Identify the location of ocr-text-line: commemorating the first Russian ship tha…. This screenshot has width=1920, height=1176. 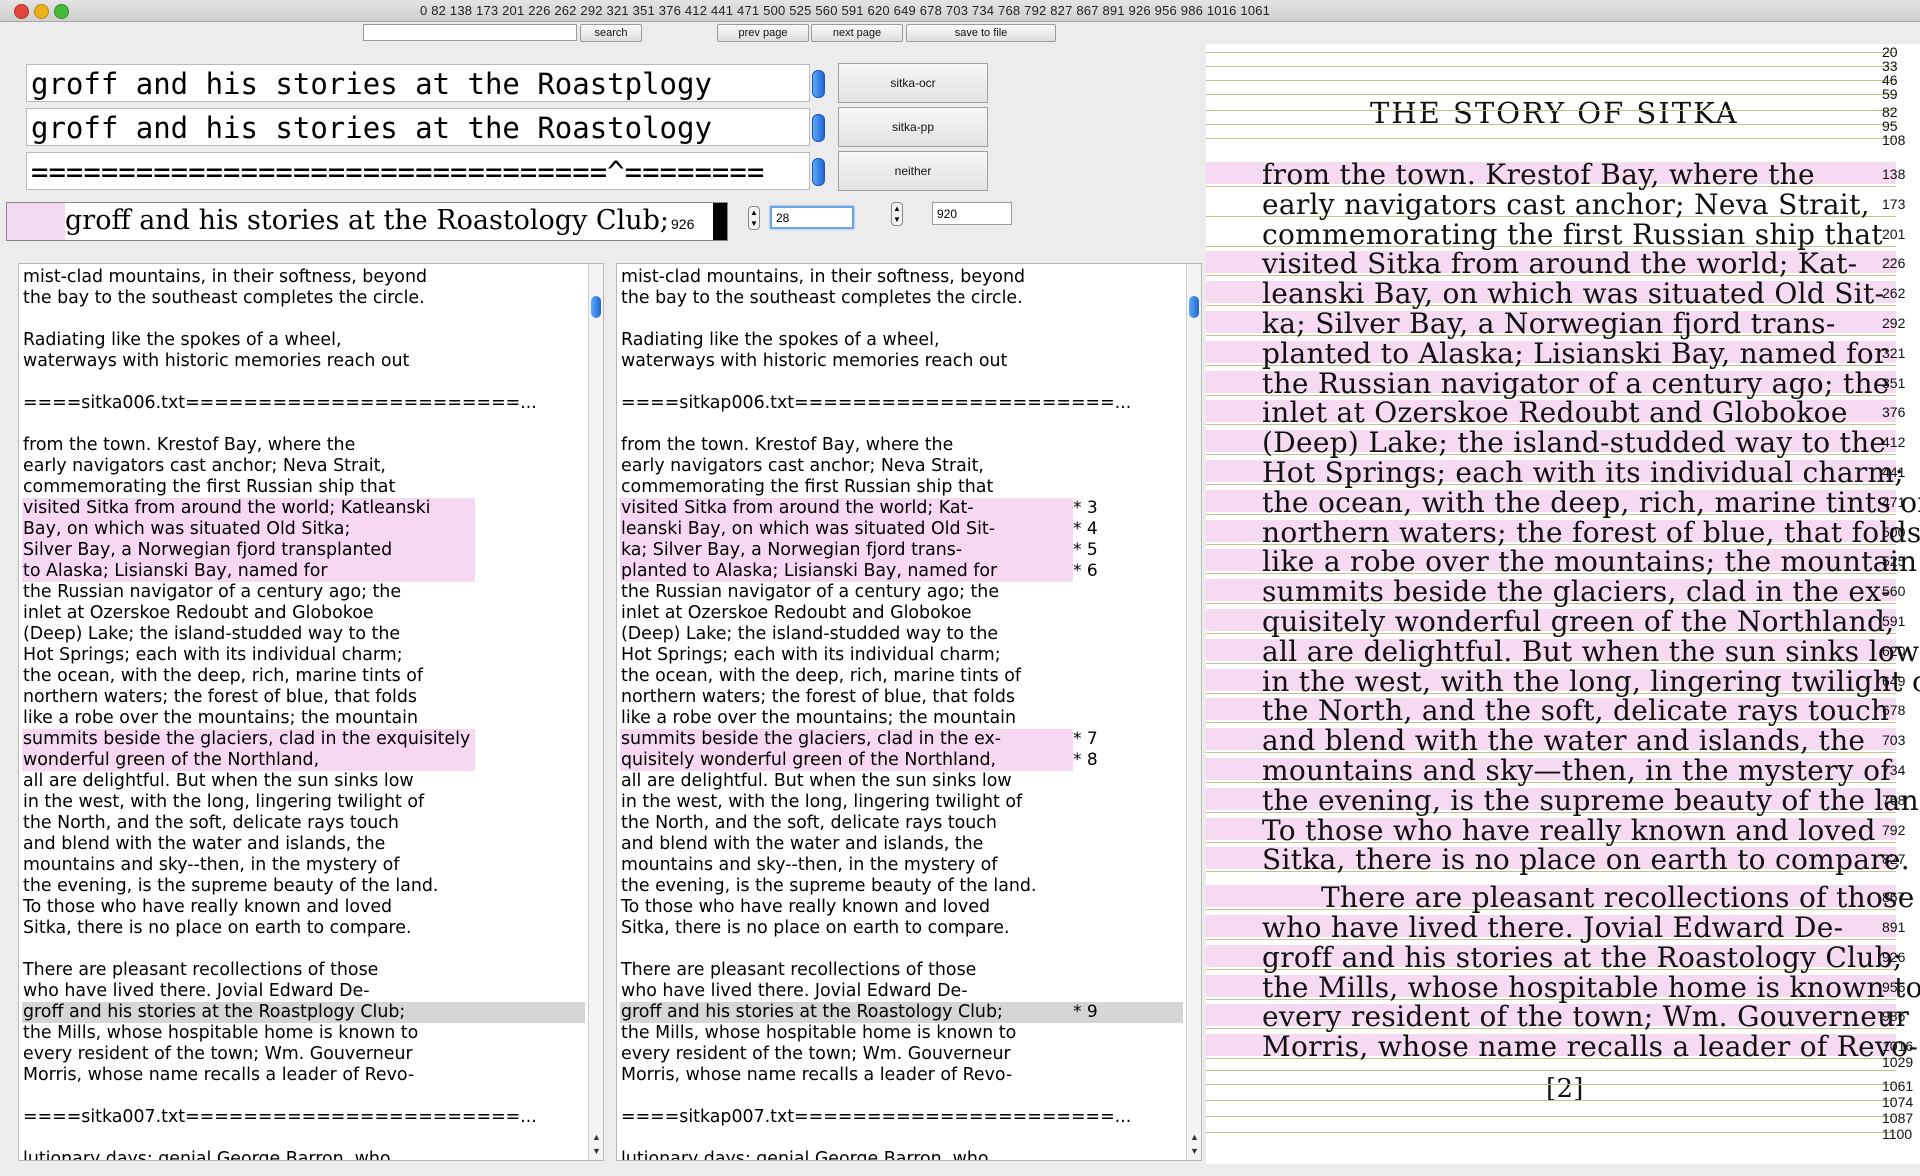
(208, 487).